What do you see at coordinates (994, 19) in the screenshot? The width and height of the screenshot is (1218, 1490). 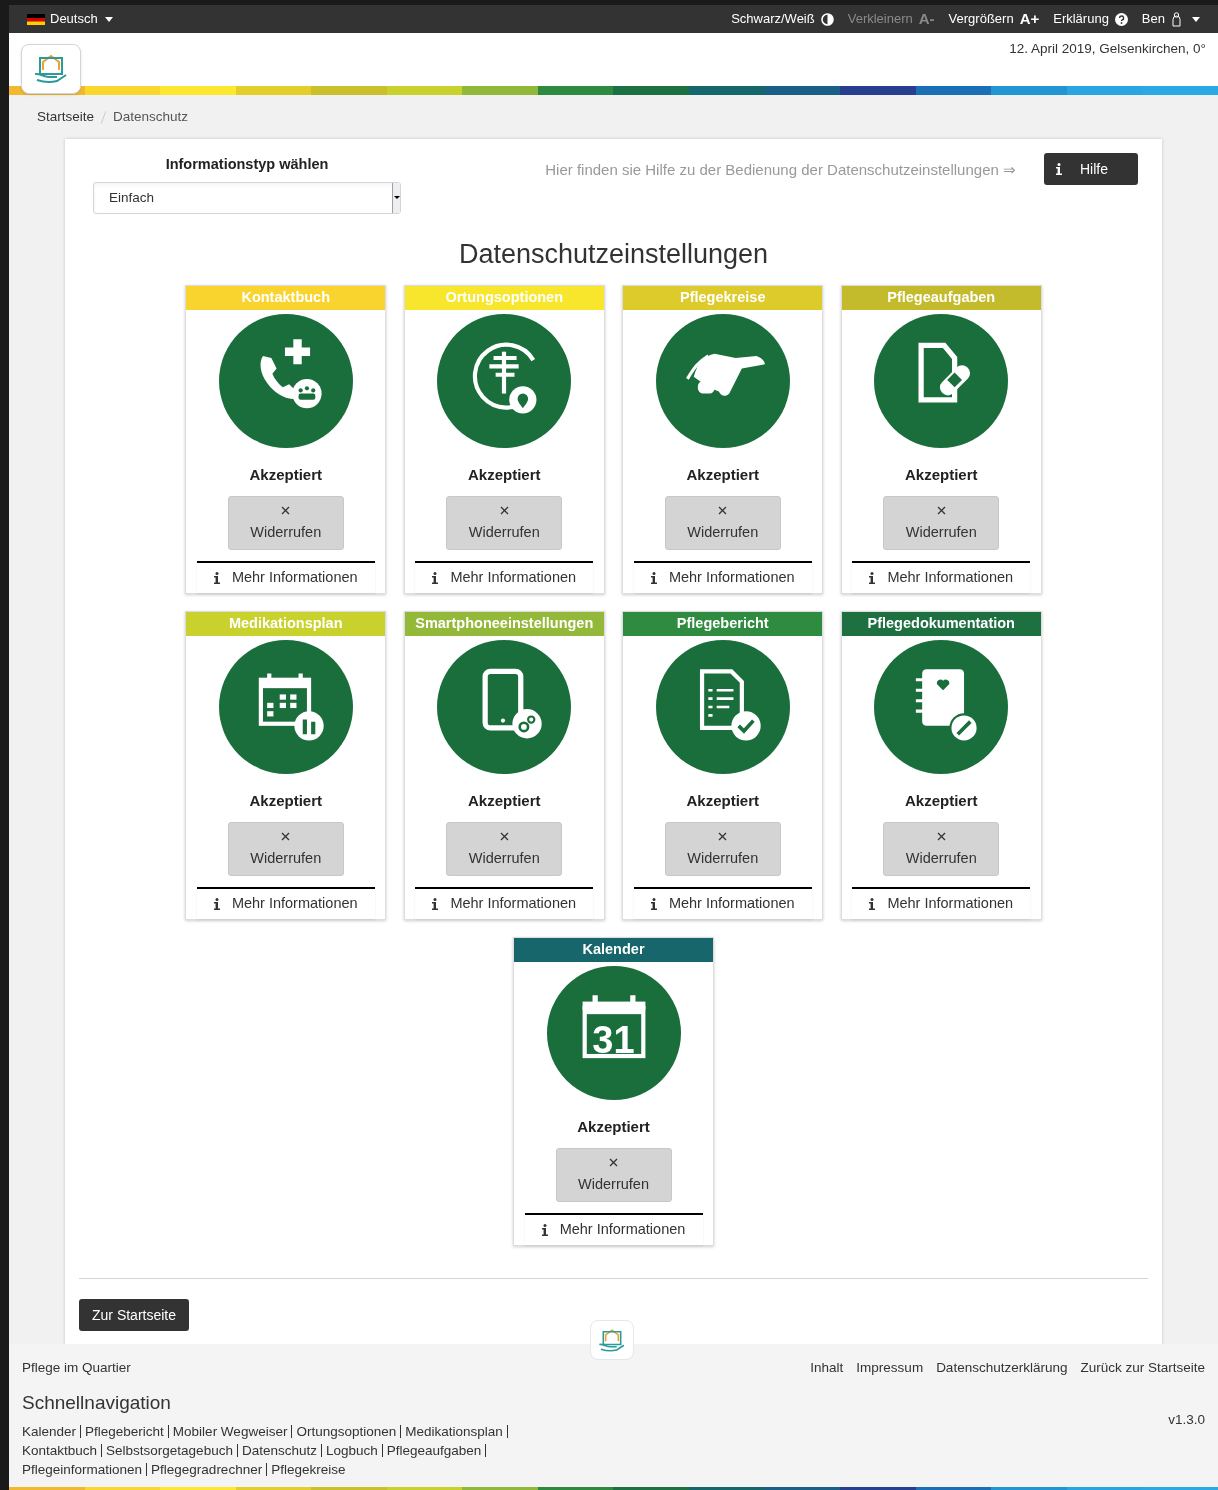 I see `toolbar-button: Vergrößern A+` at bounding box center [994, 19].